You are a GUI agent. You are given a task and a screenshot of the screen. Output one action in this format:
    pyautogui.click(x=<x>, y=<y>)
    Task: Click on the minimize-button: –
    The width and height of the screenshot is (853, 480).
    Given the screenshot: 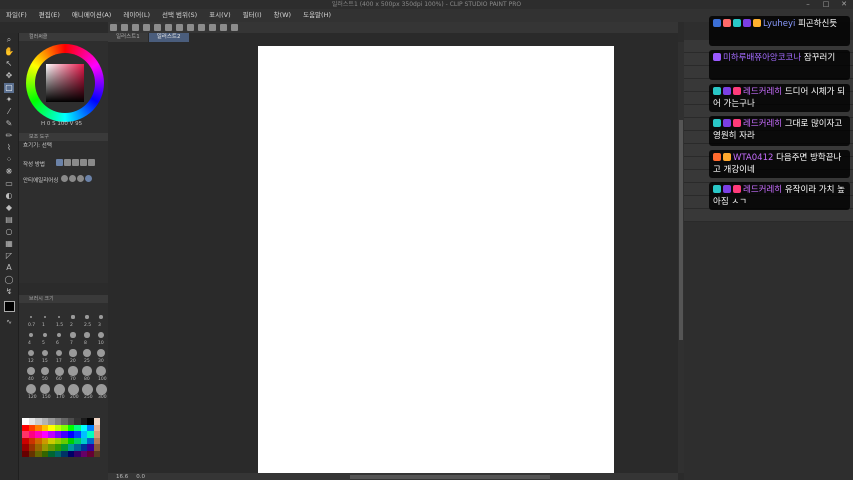 What is the action you would take?
    pyautogui.click(x=808, y=4)
    